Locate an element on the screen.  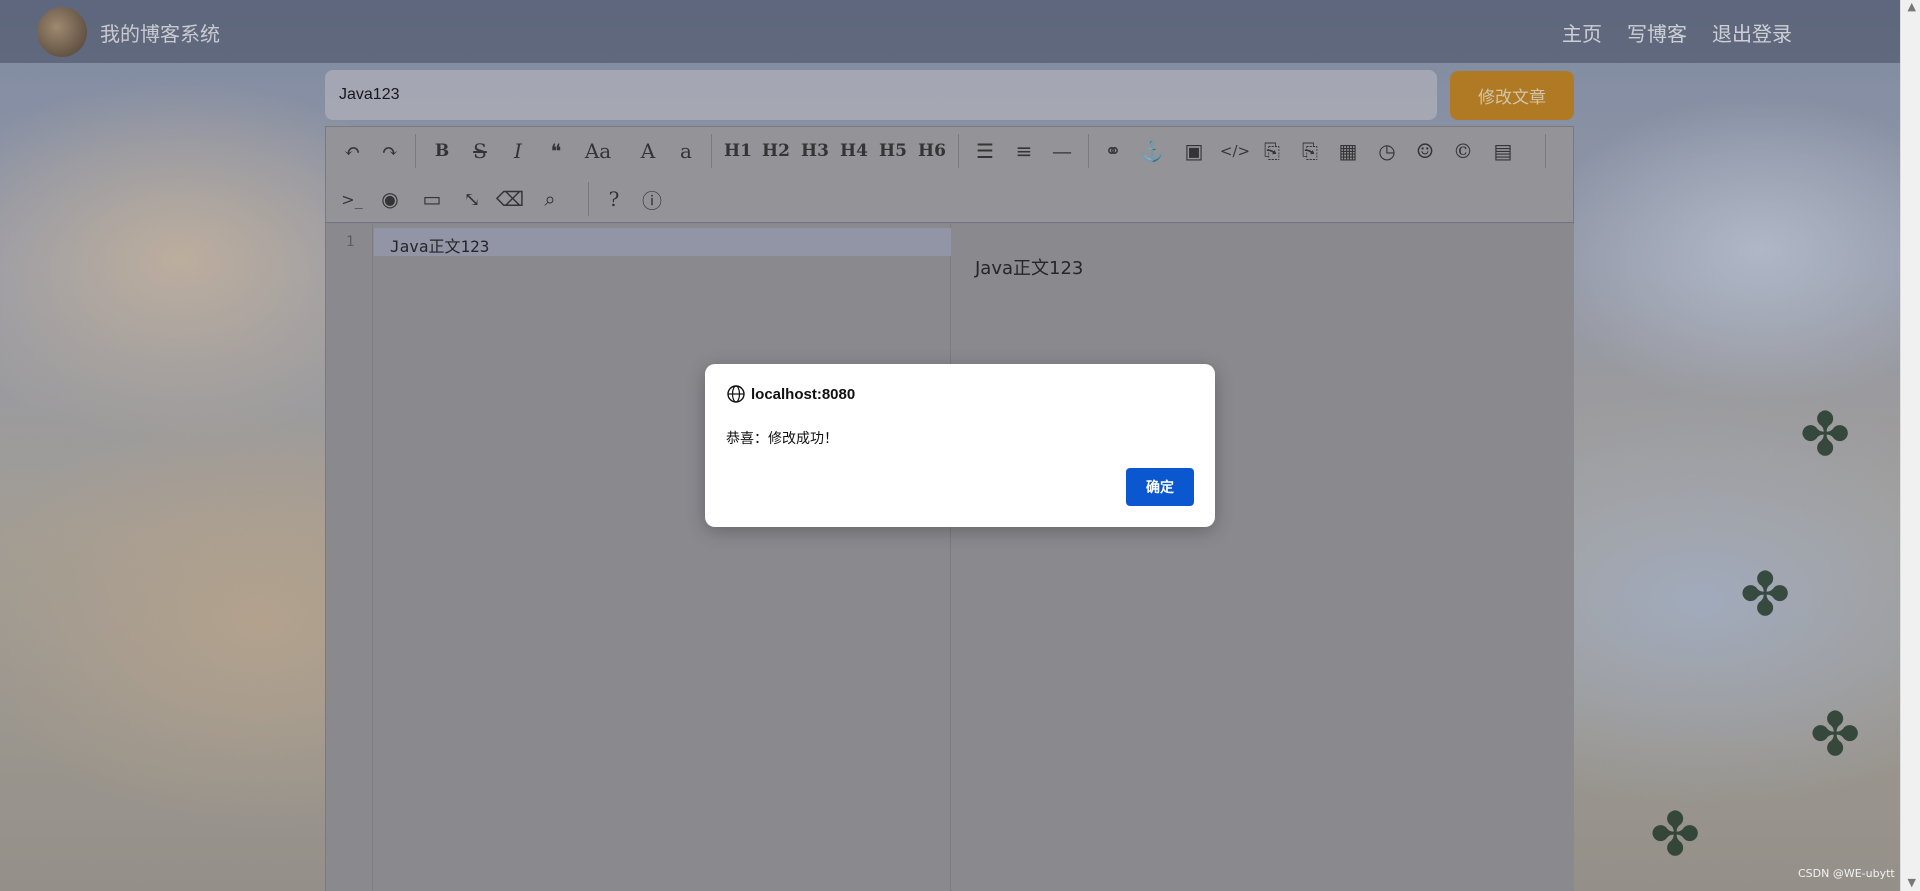
dialog-origin: localhost:8080 is located at coordinates (790, 394).